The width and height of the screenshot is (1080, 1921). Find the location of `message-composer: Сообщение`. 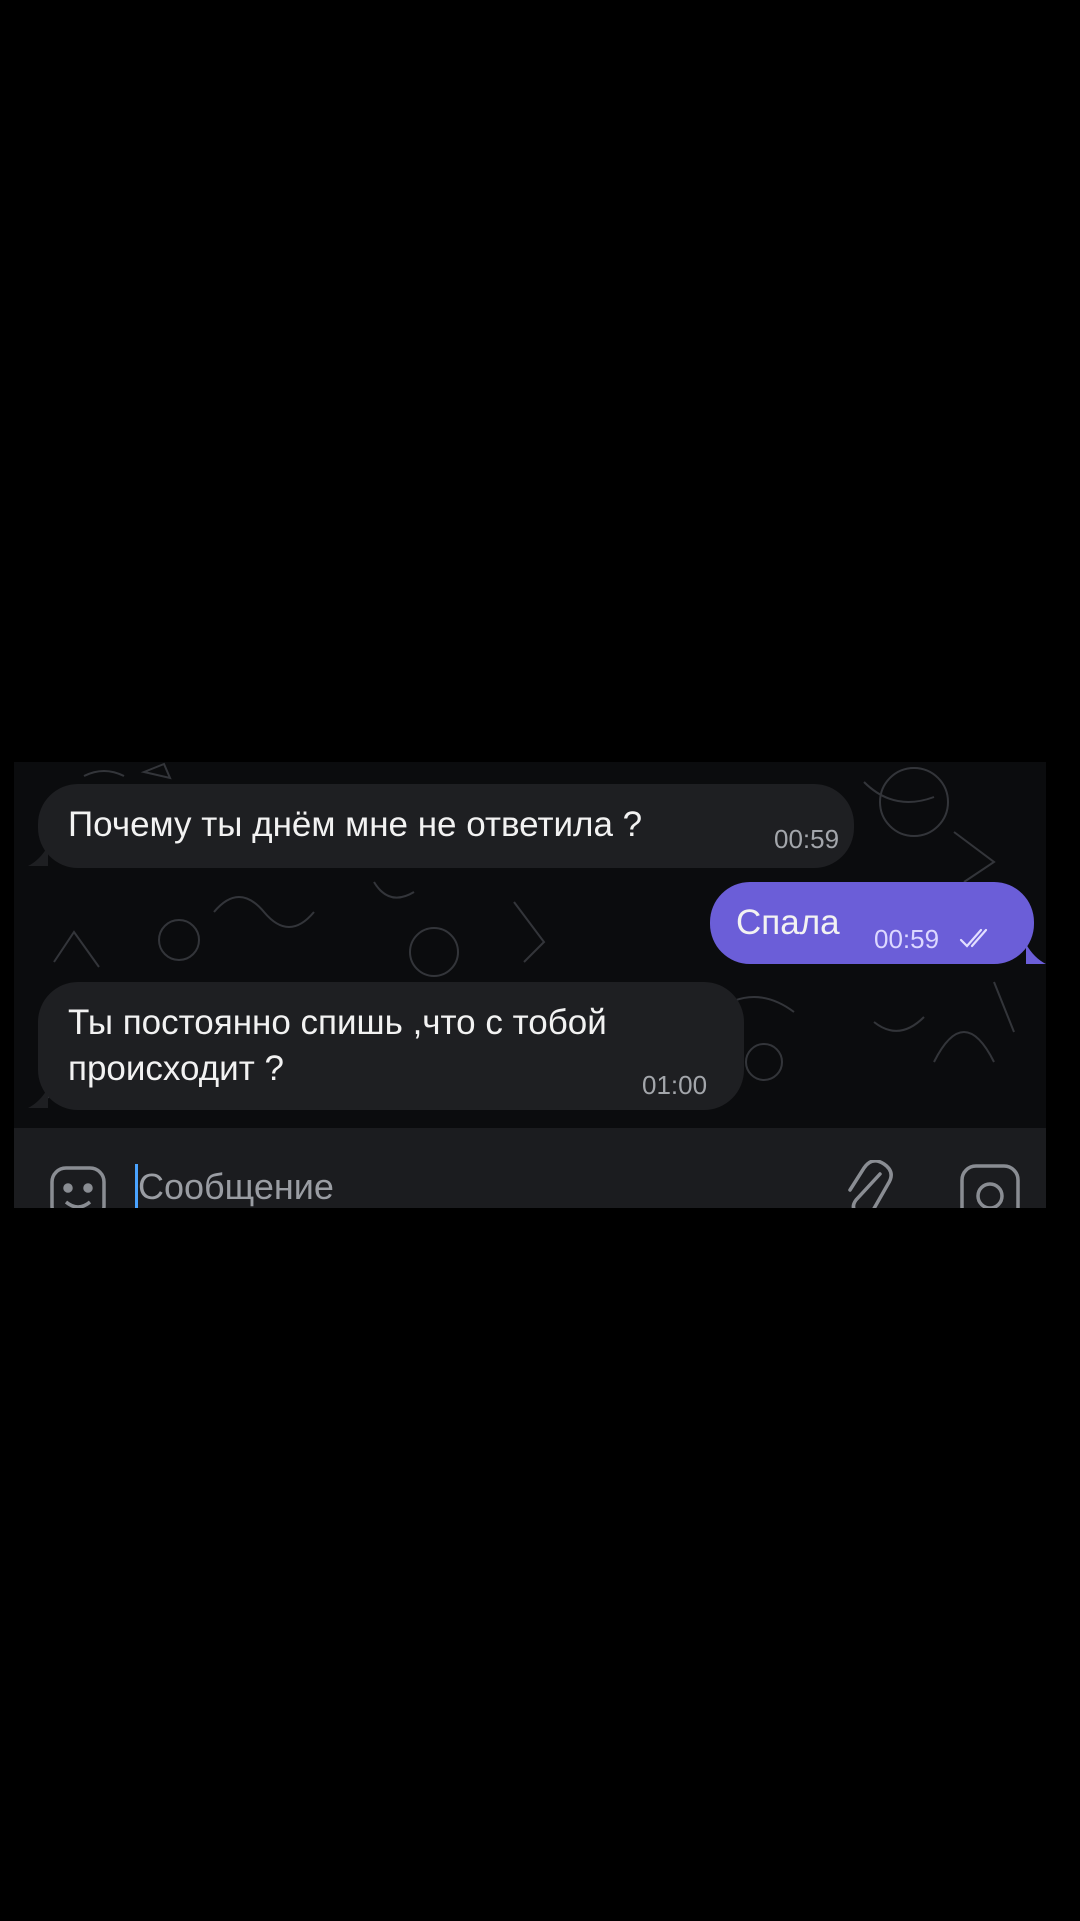

message-composer: Сообщение is located at coordinates (530, 1168).